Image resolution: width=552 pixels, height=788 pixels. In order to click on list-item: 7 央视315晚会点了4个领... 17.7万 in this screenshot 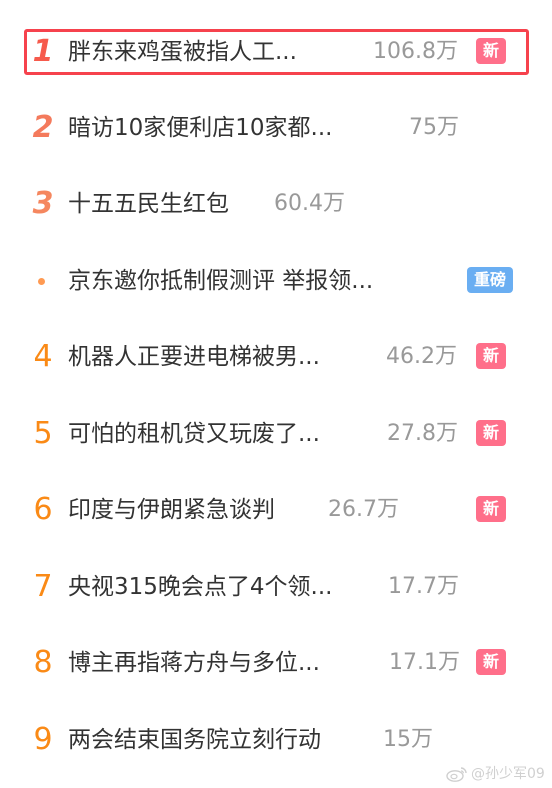, I will do `click(276, 587)`.